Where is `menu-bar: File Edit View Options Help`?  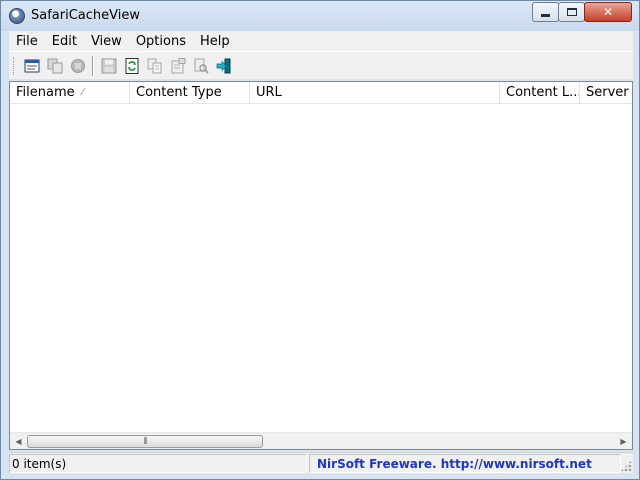
menu-bar: File Edit View Options Help is located at coordinates (321, 41).